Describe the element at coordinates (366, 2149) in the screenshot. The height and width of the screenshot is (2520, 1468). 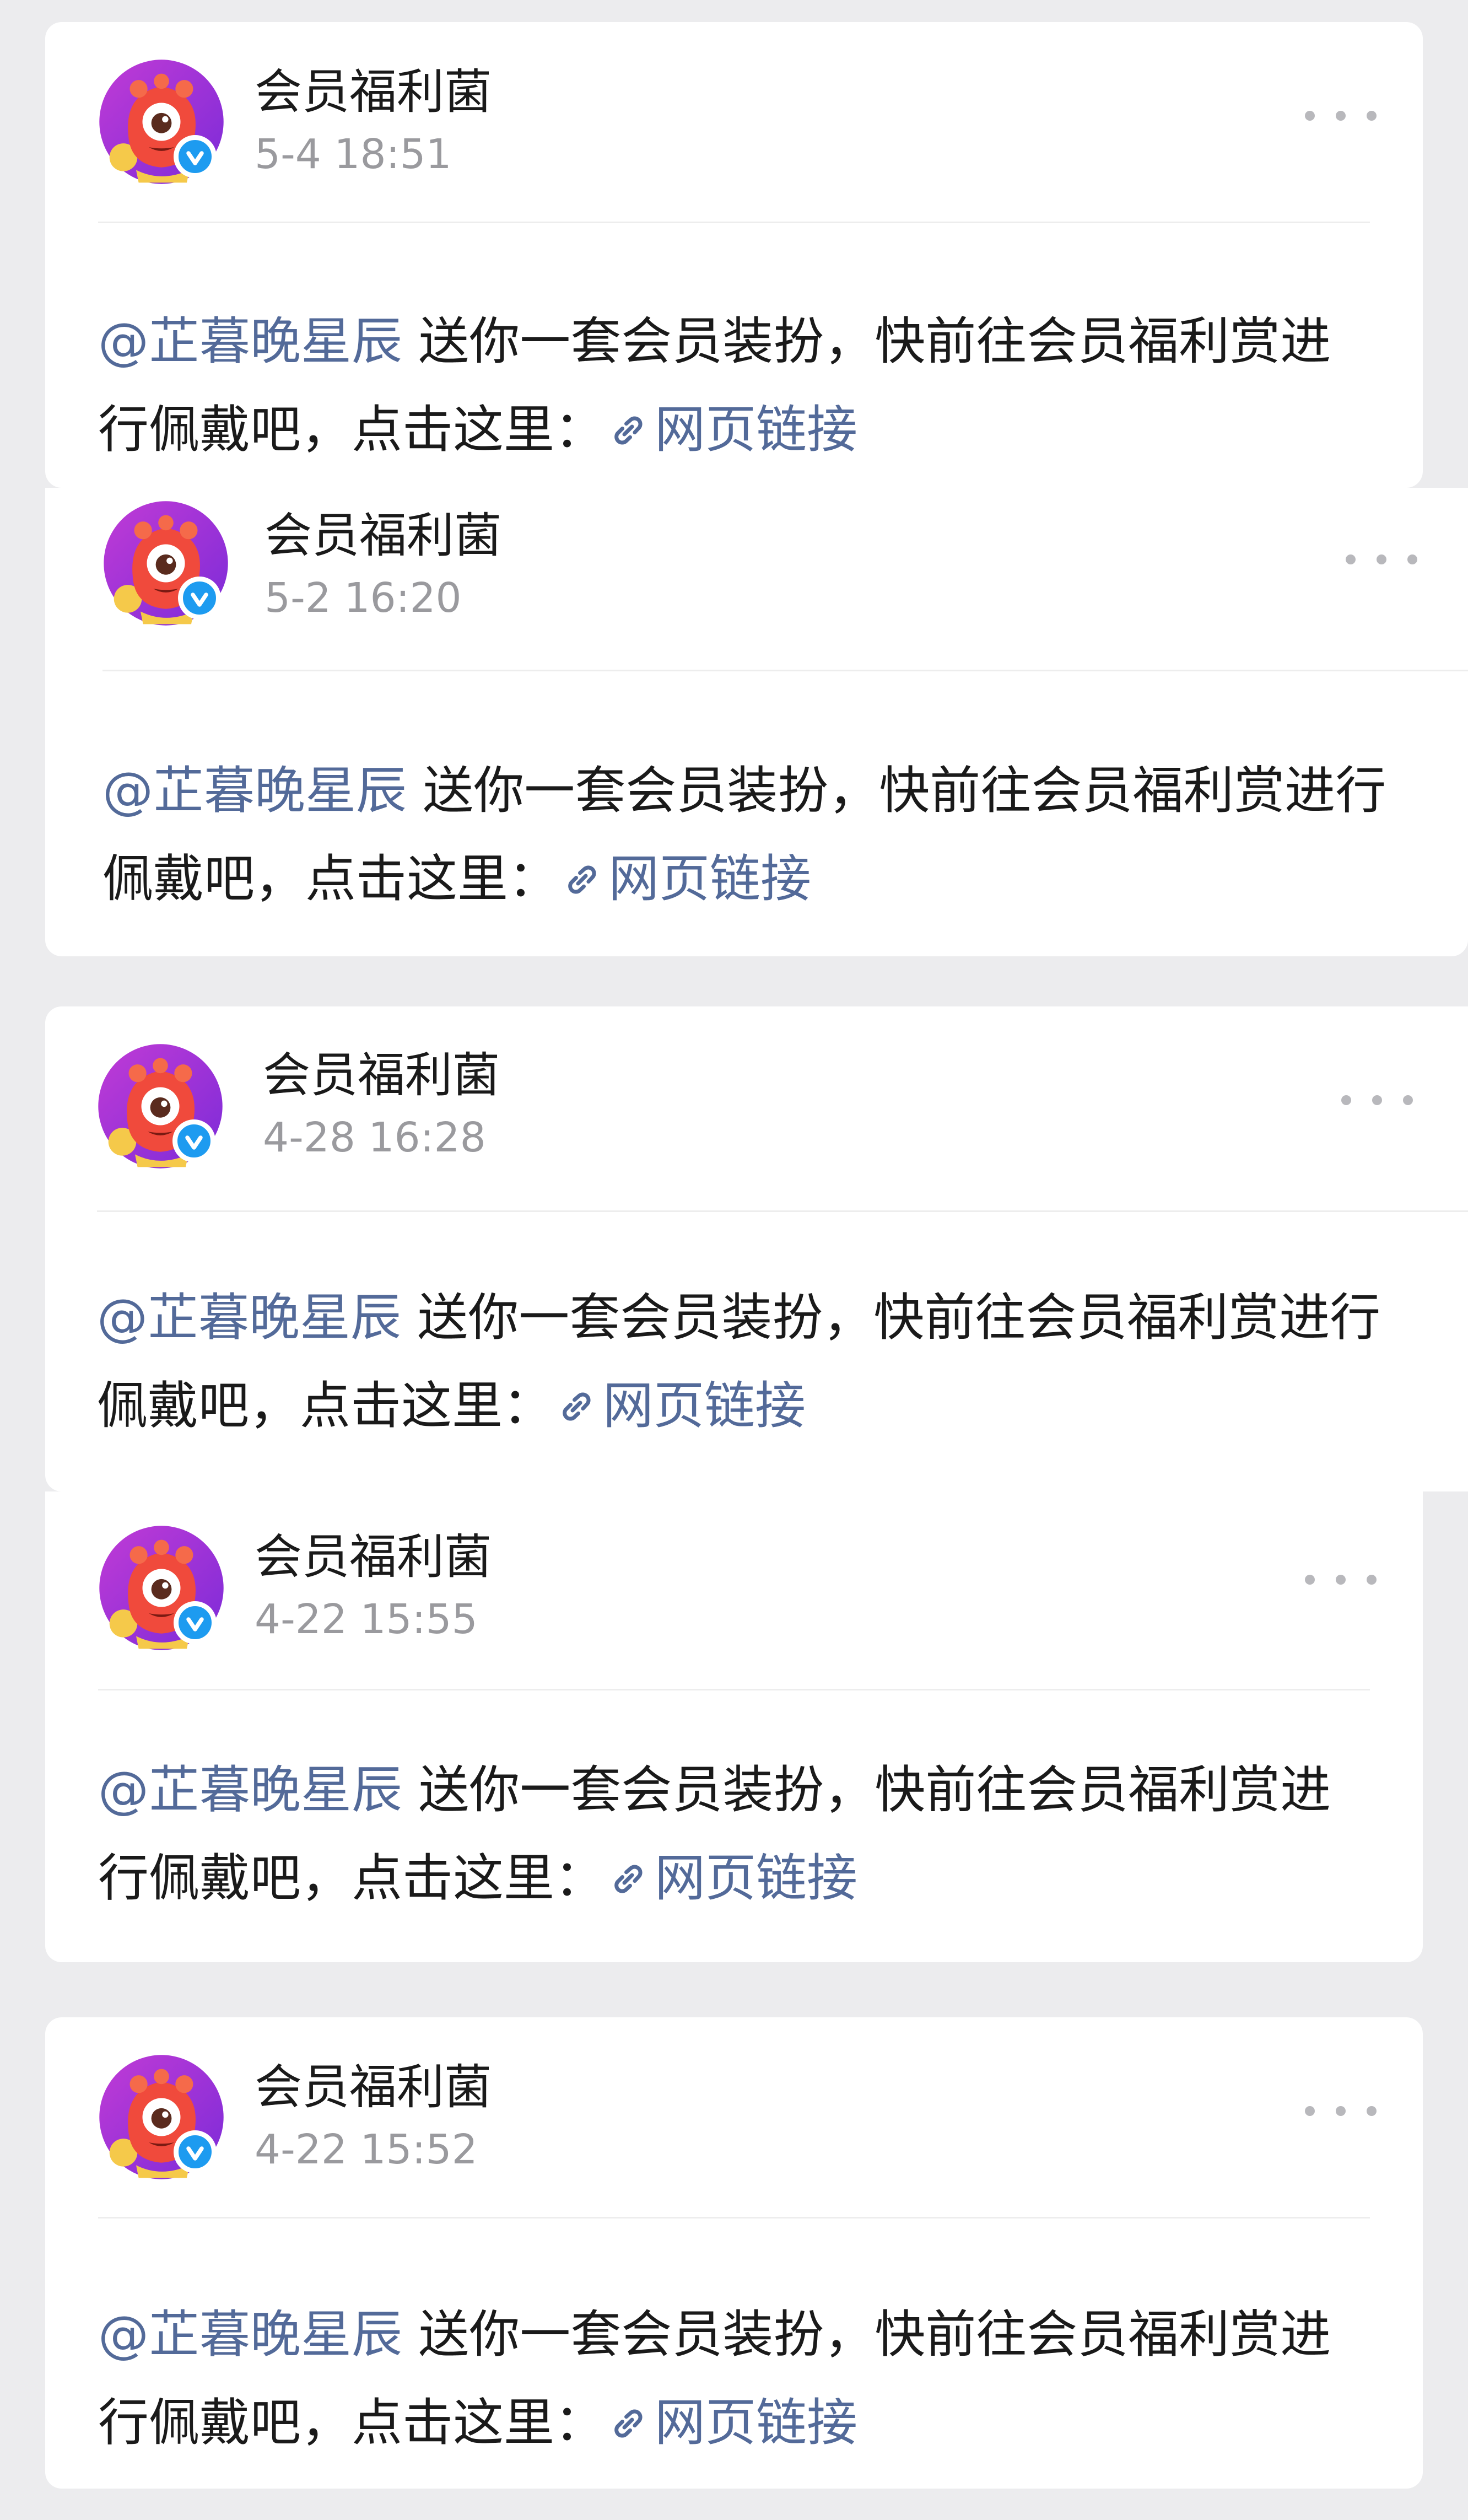
I see `post-timestamp: 4-22 15:52` at that location.